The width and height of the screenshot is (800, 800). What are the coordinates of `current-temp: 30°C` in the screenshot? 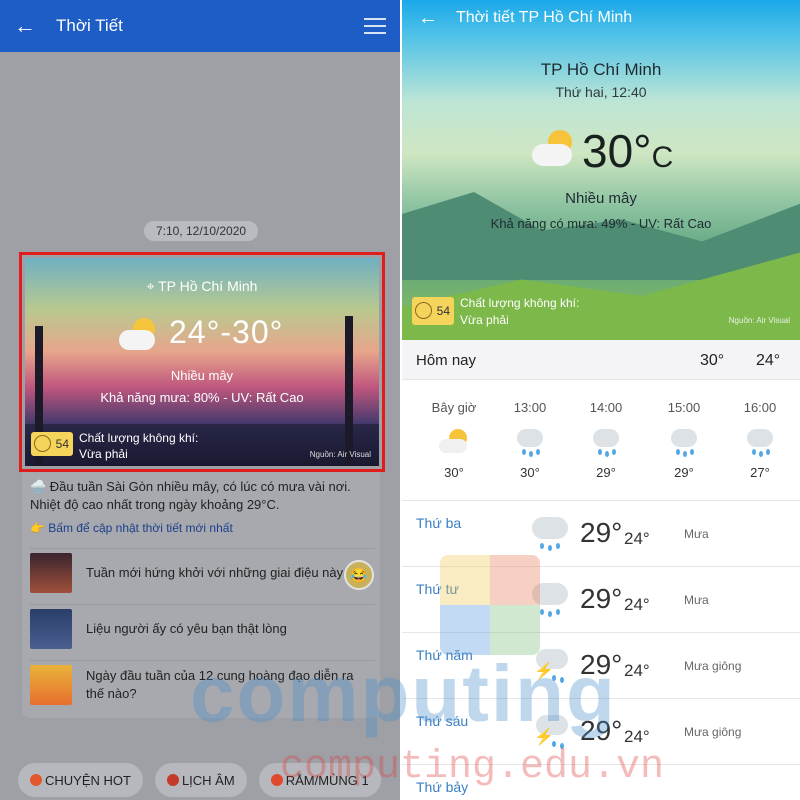 It's located at (627, 151).